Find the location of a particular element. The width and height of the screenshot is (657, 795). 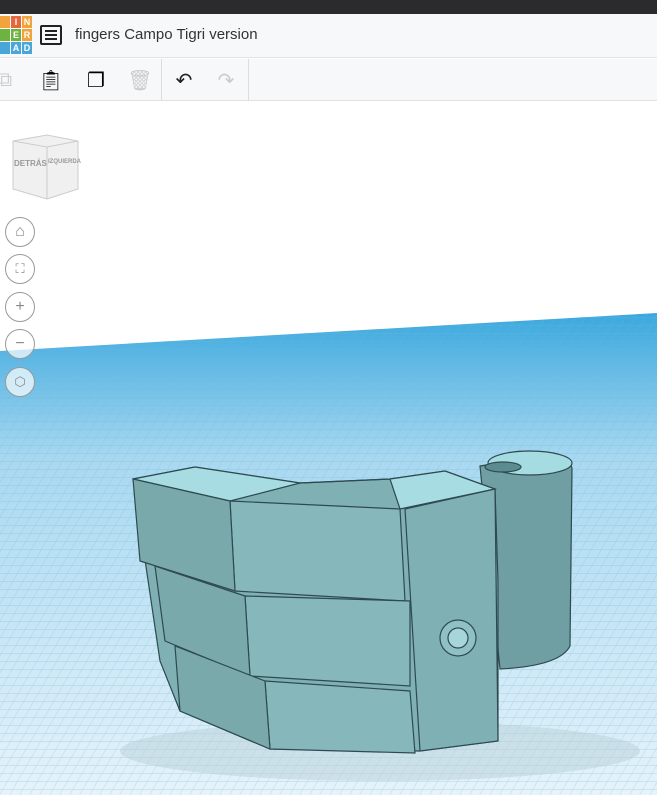

home-view-button: ⌂ is located at coordinates (20, 232).